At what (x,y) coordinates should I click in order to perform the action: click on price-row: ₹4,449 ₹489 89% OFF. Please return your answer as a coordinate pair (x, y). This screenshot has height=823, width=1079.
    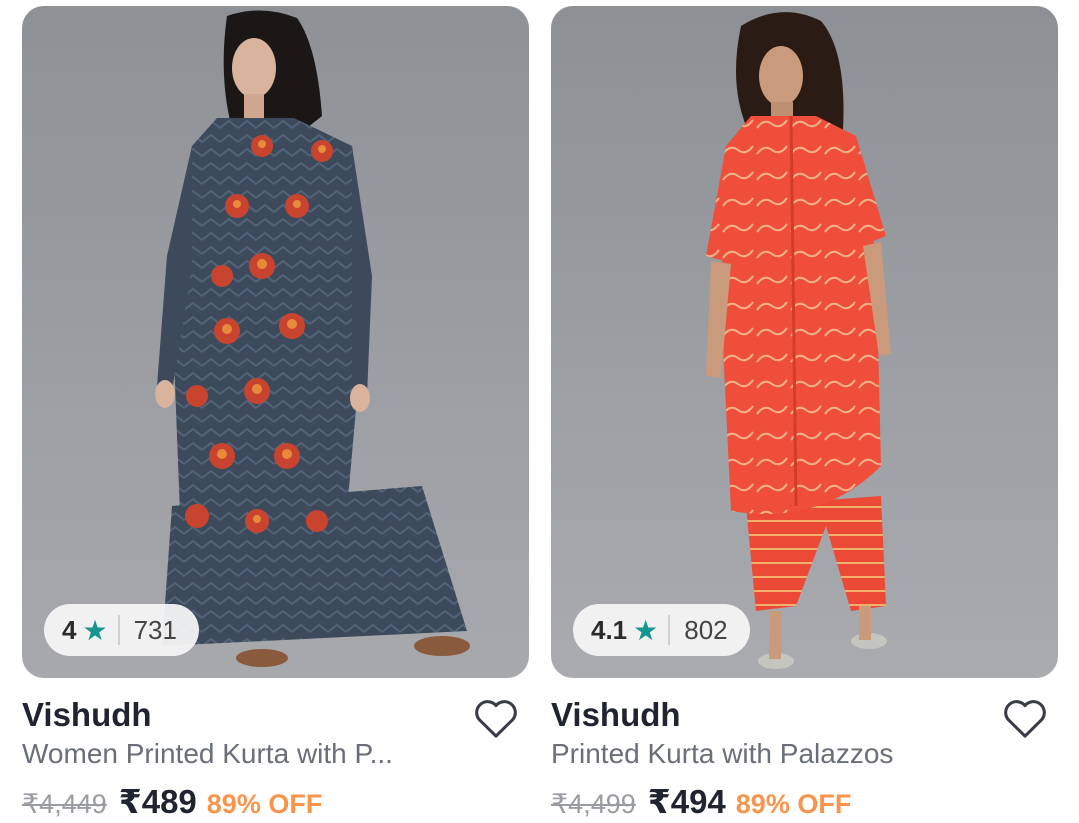
    Looking at the image, I should click on (172, 801).